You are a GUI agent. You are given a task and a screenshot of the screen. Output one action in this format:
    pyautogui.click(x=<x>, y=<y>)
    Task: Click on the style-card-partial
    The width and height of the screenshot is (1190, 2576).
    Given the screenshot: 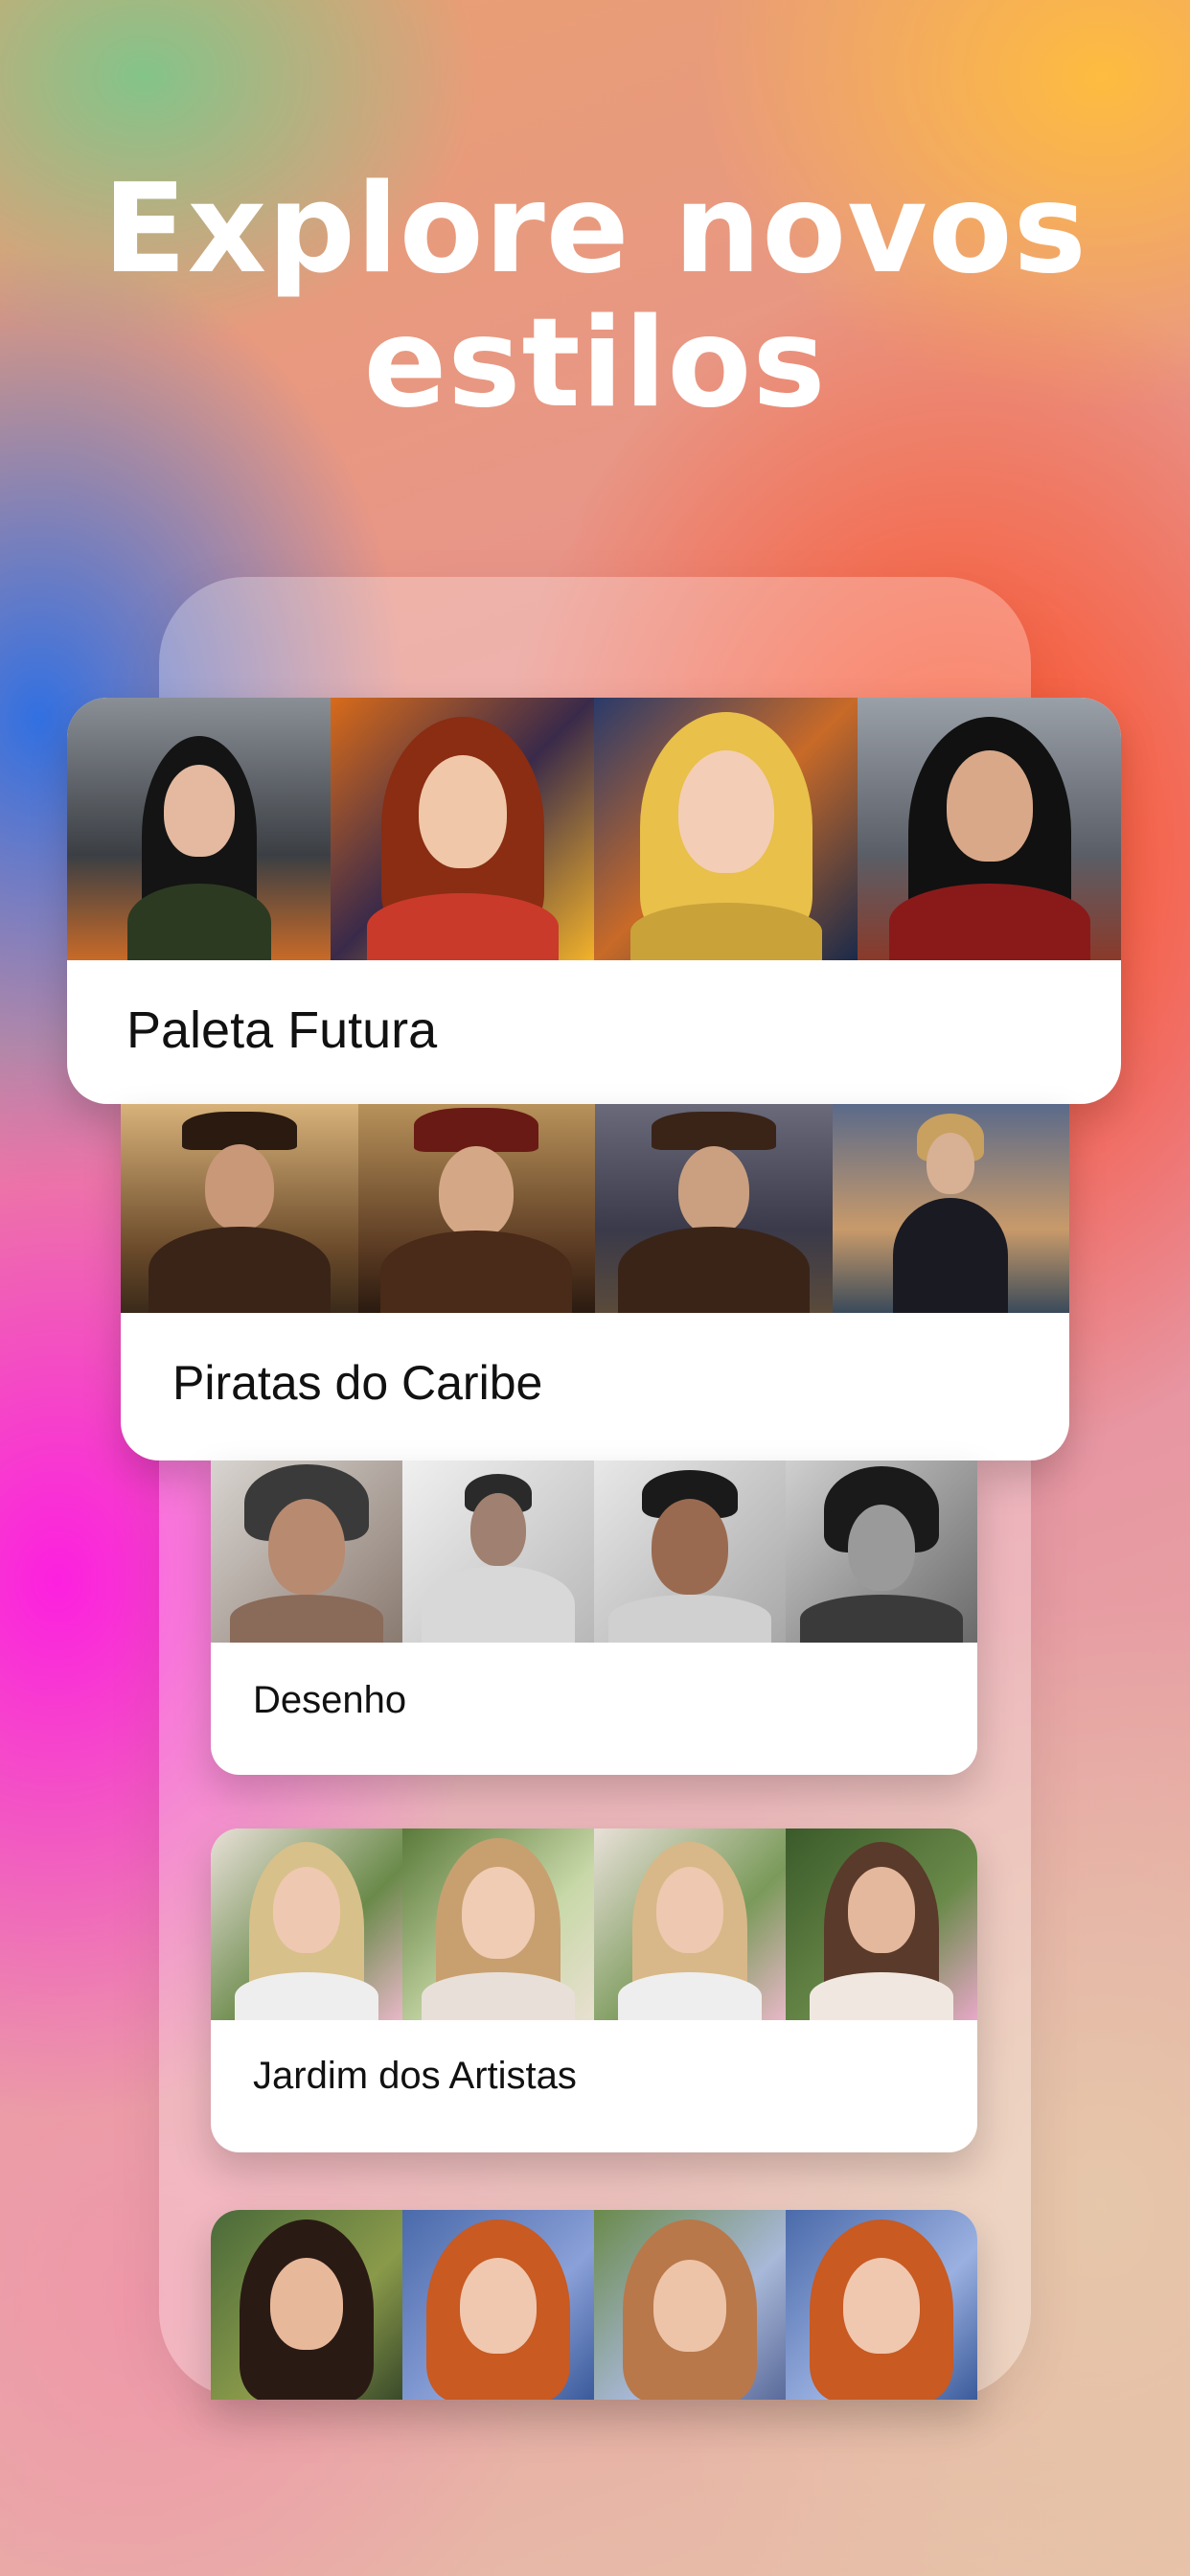 What is the action you would take?
    pyautogui.click(x=594, y=2305)
    